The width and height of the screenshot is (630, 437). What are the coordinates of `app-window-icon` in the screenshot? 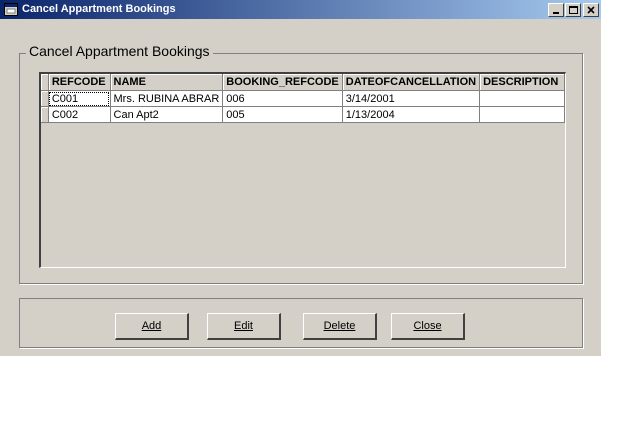 It's located at (11, 9).